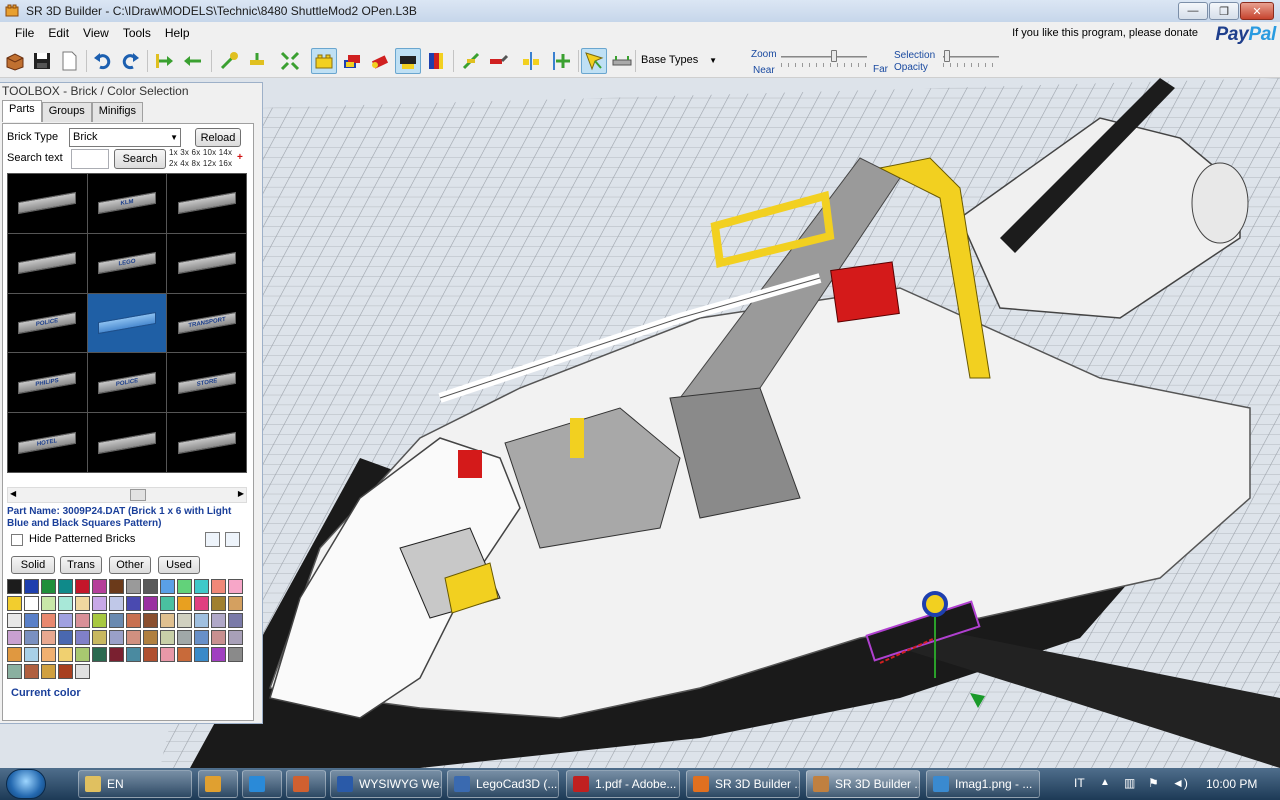 Image resolution: width=1280 pixels, height=800 pixels. Describe the element at coordinates (127, 323) in the screenshot. I see `brick-cell-selected` at that location.